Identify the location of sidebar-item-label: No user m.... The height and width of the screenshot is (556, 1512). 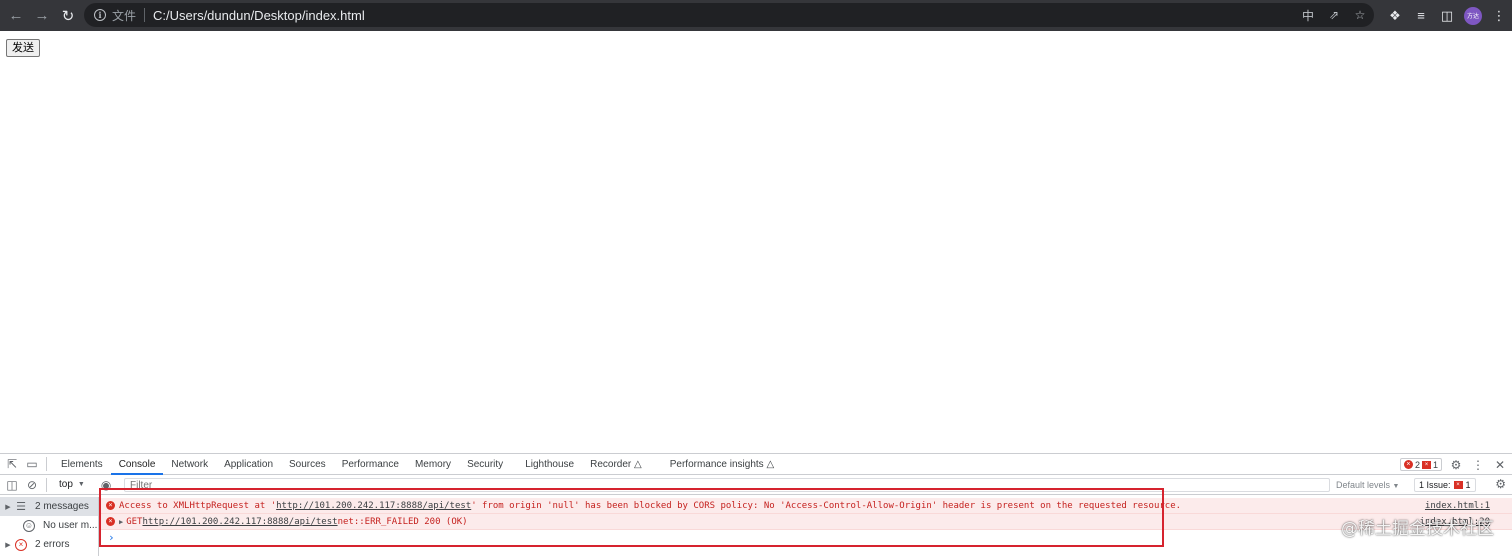
(70, 525).